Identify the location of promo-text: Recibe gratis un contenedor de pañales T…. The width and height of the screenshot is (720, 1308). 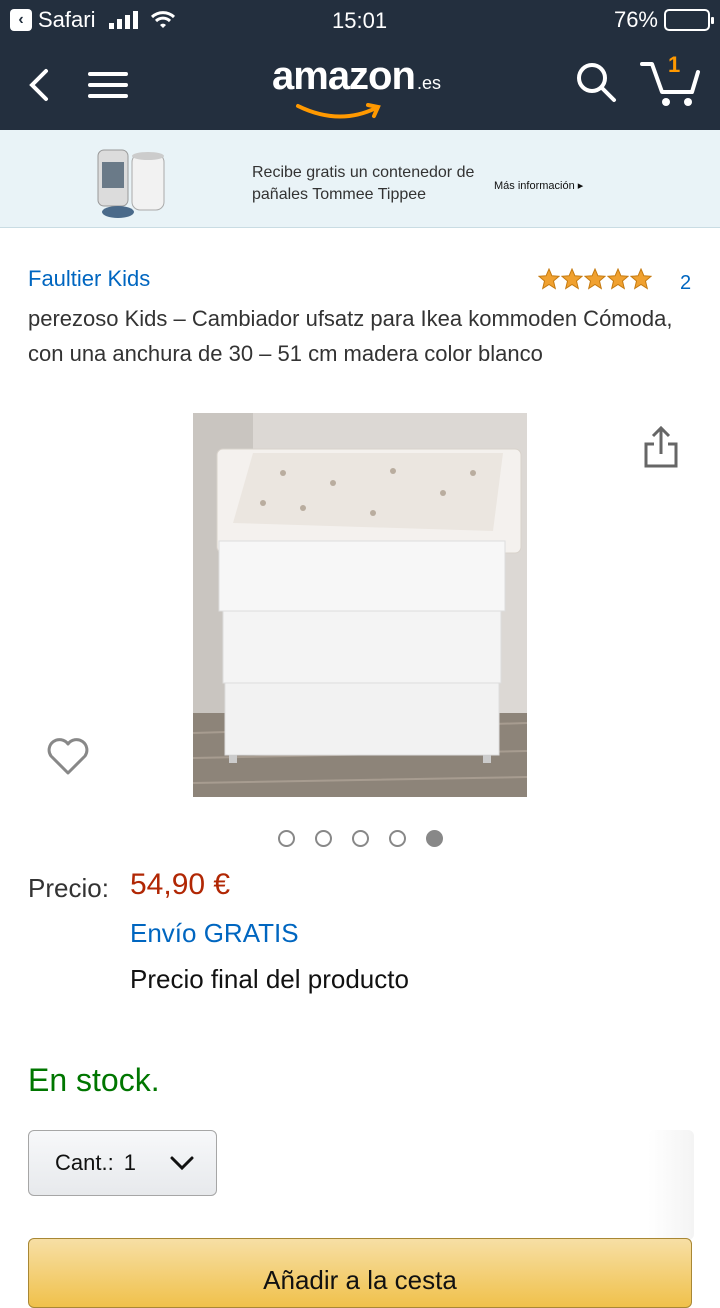
(363, 183).